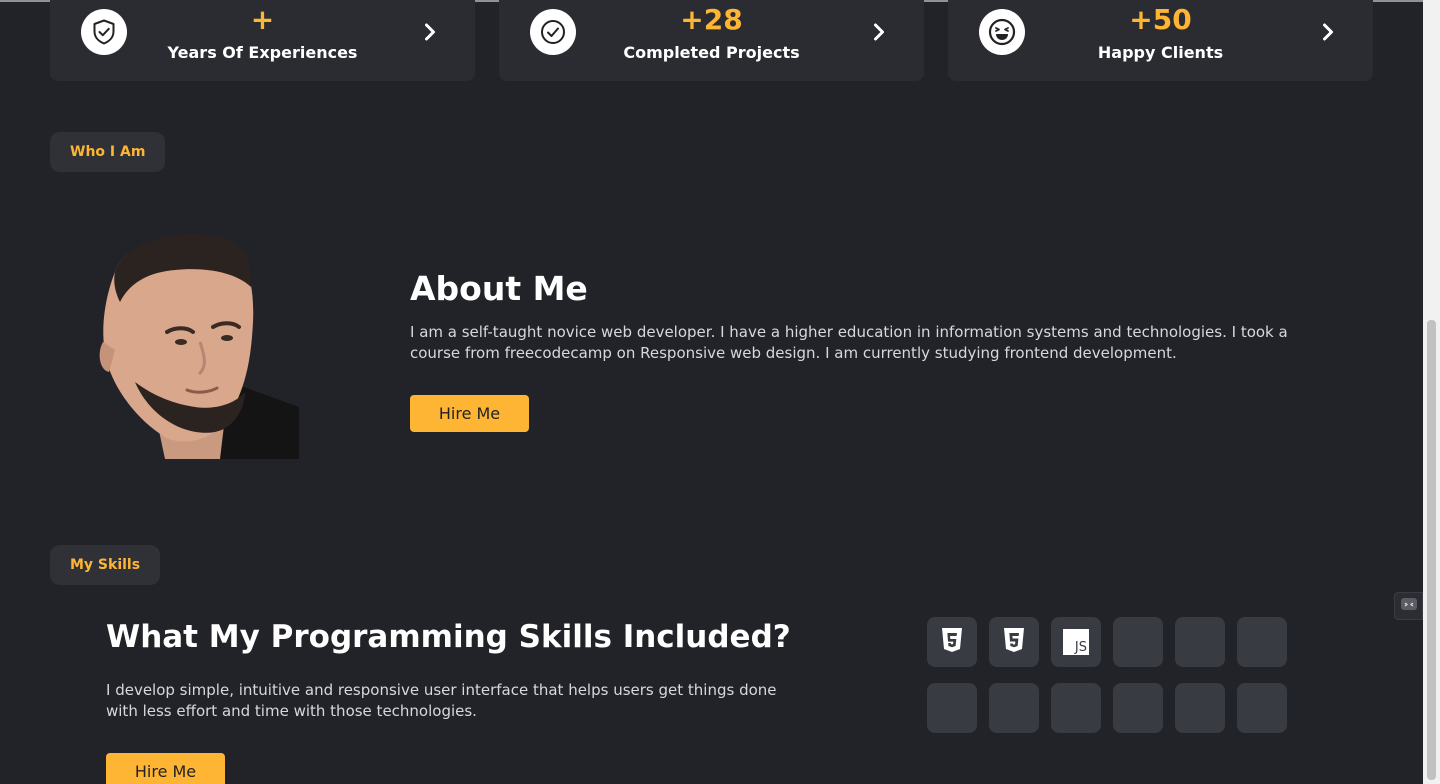 Image resolution: width=1440 pixels, height=784 pixels. What do you see at coordinates (711, 52) in the screenshot?
I see `stat-label: Completed Projects` at bounding box center [711, 52].